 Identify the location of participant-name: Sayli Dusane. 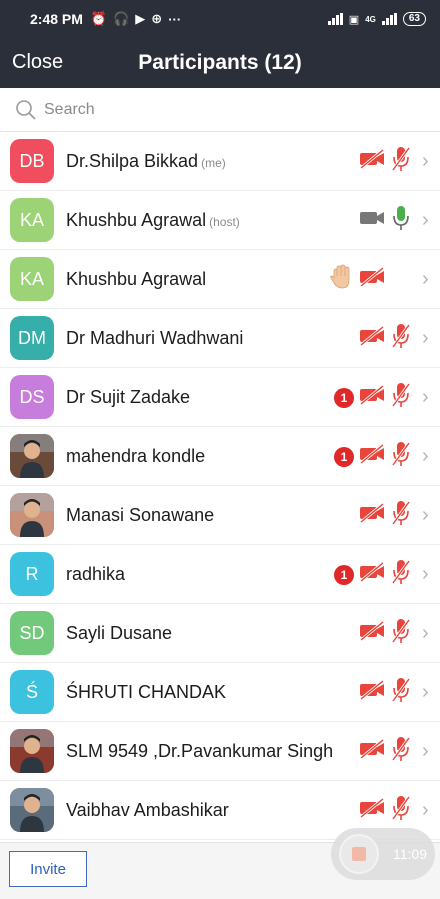
(119, 633).